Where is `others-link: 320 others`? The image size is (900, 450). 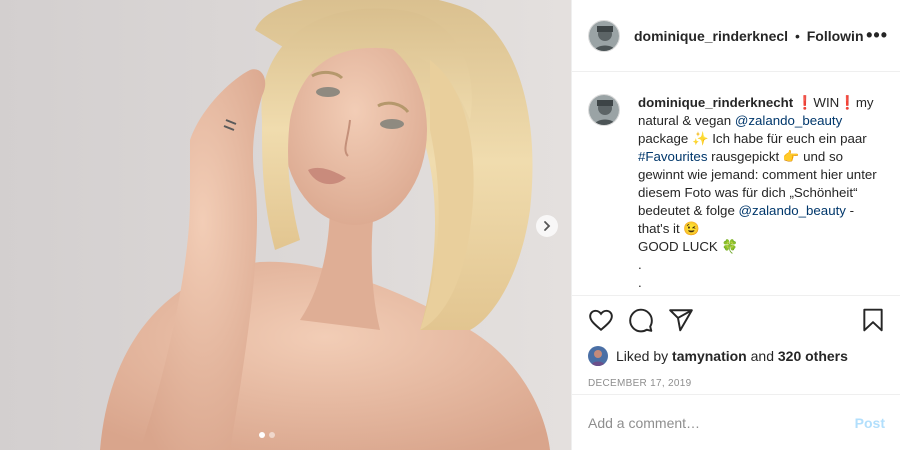
others-link: 320 others is located at coordinates (813, 356).